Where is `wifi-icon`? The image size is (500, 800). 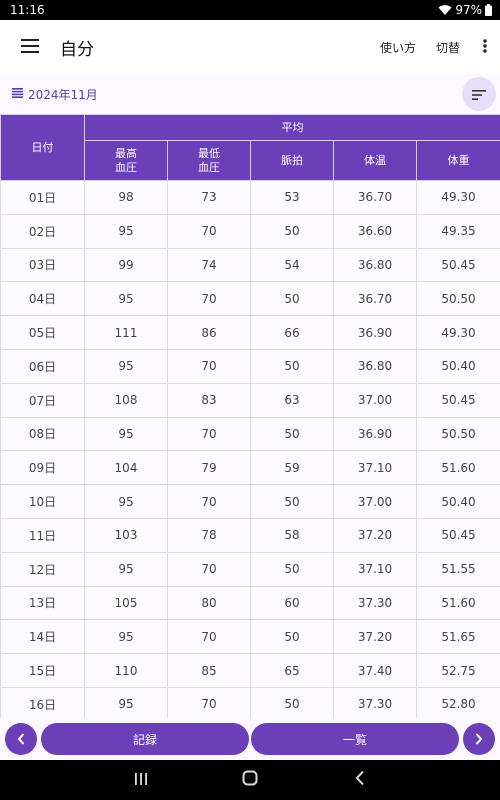
wifi-icon is located at coordinates (445, 10).